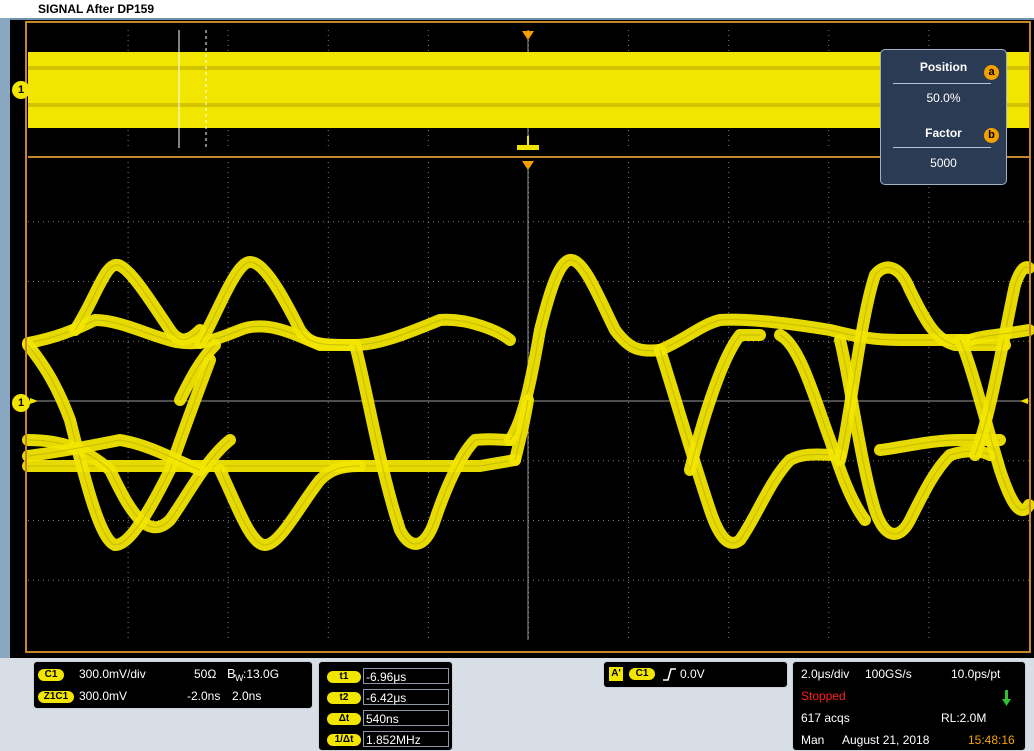 The height and width of the screenshot is (751, 1034). I want to click on time: 15:48:16, so click(991, 740).